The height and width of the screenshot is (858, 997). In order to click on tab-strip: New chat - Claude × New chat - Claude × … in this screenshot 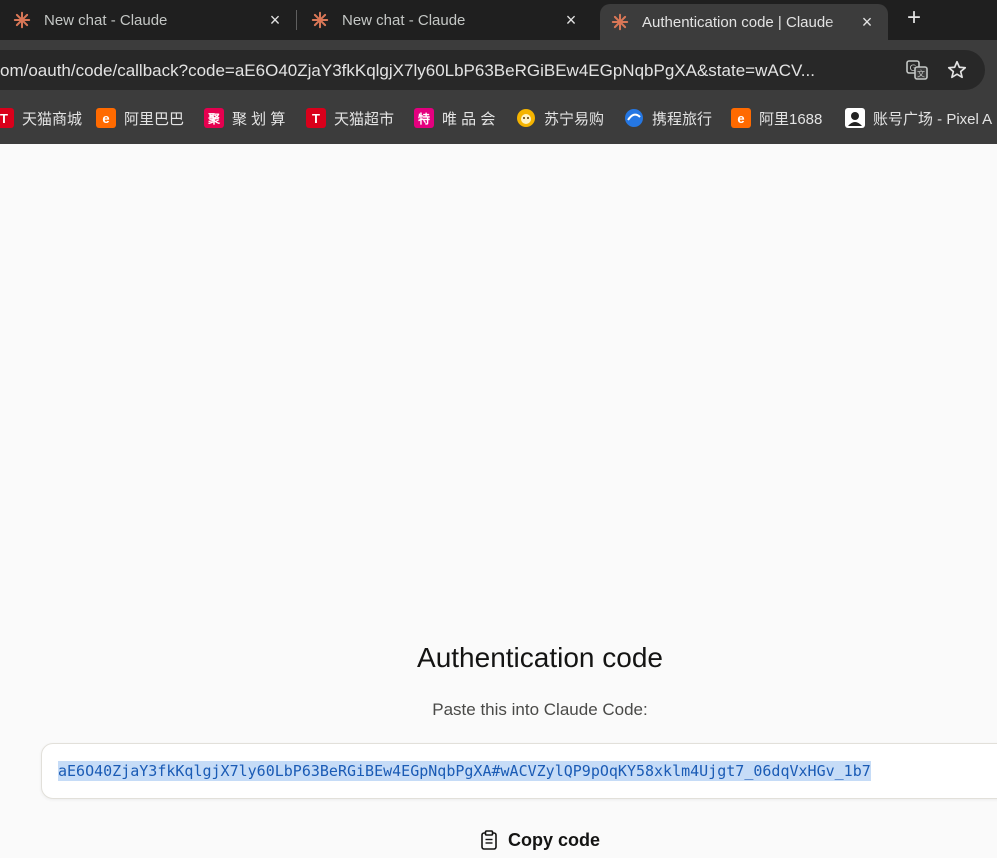, I will do `click(498, 20)`.